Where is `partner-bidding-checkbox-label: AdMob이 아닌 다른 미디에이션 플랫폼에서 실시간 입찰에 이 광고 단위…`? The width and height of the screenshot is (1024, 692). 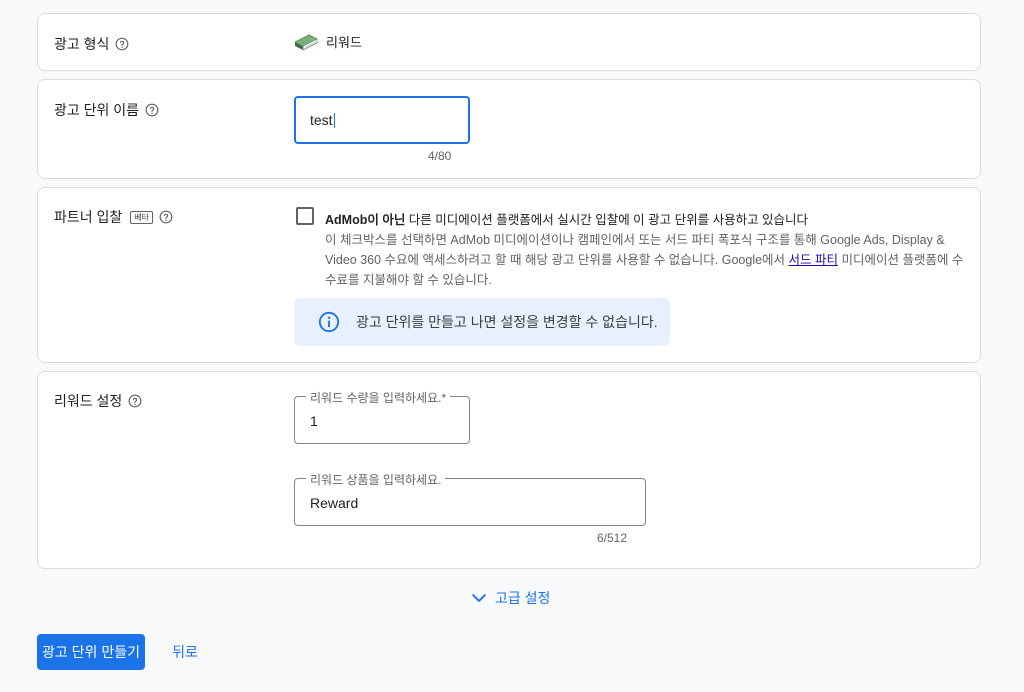
partner-bidding-checkbox-label: AdMob이 아닌 다른 미디에이션 플랫폼에서 실시간 입찰에 이 광고 단위… is located at coordinates (566, 218).